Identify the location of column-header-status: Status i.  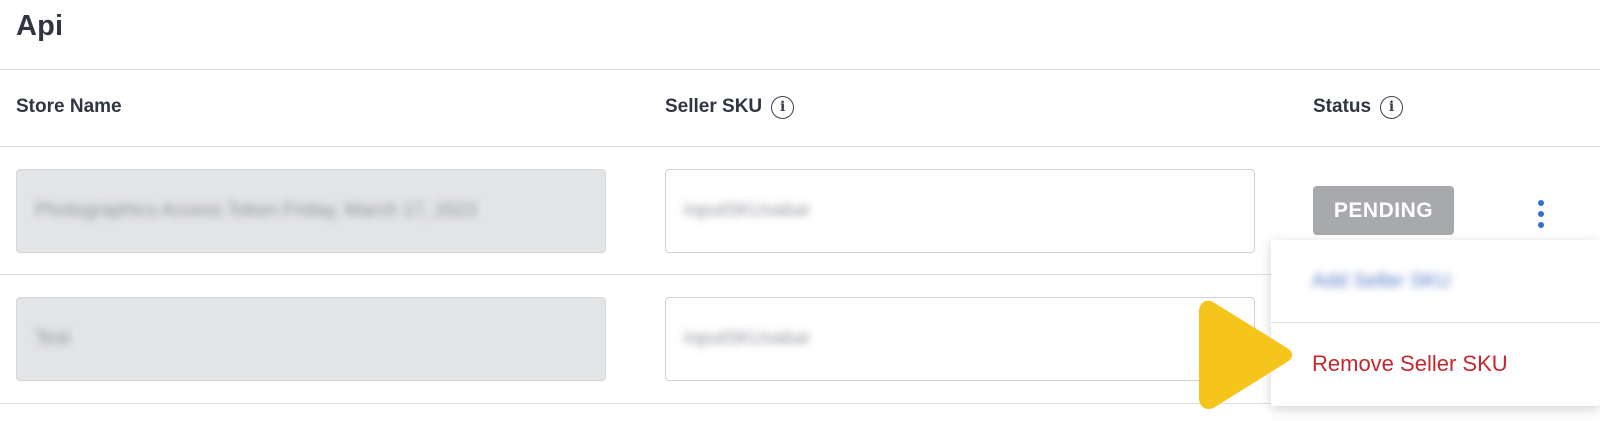
(1358, 107).